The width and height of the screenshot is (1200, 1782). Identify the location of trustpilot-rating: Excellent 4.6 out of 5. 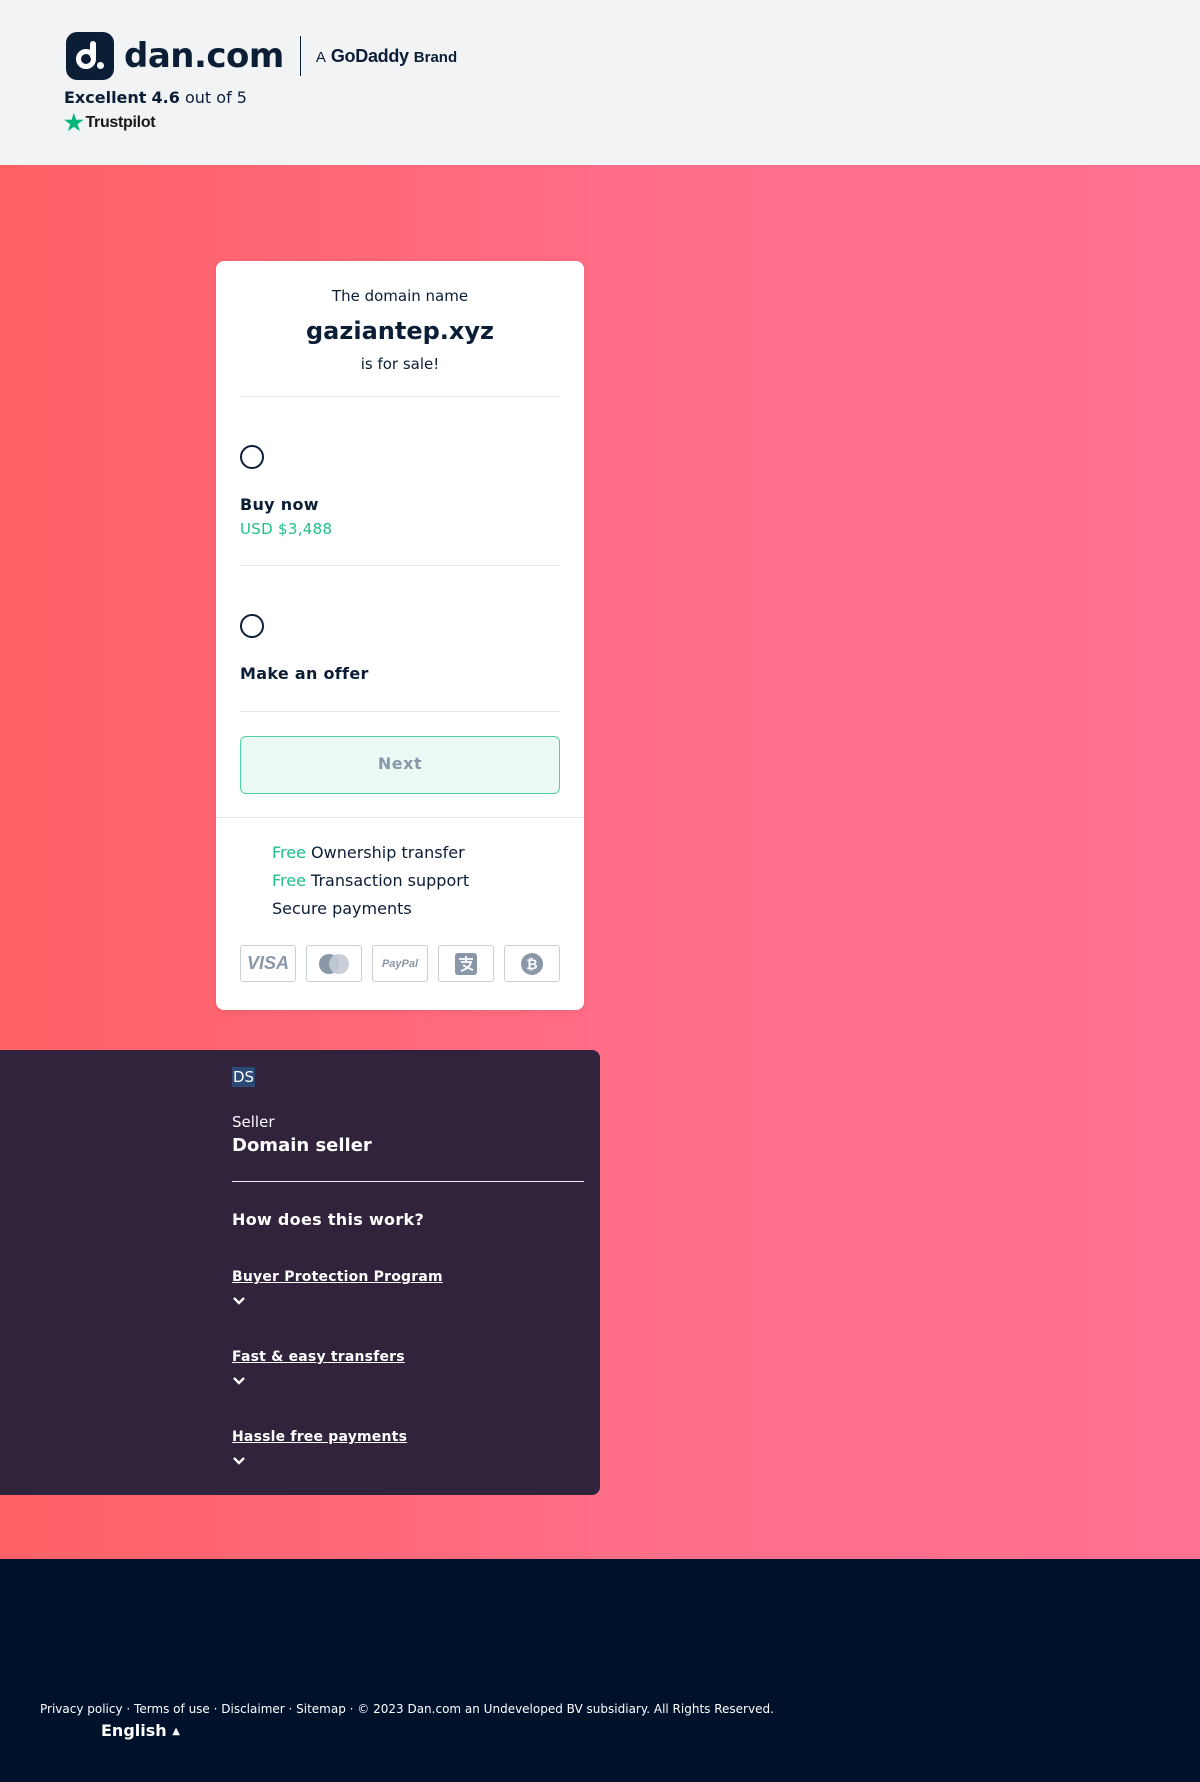
(155, 97).